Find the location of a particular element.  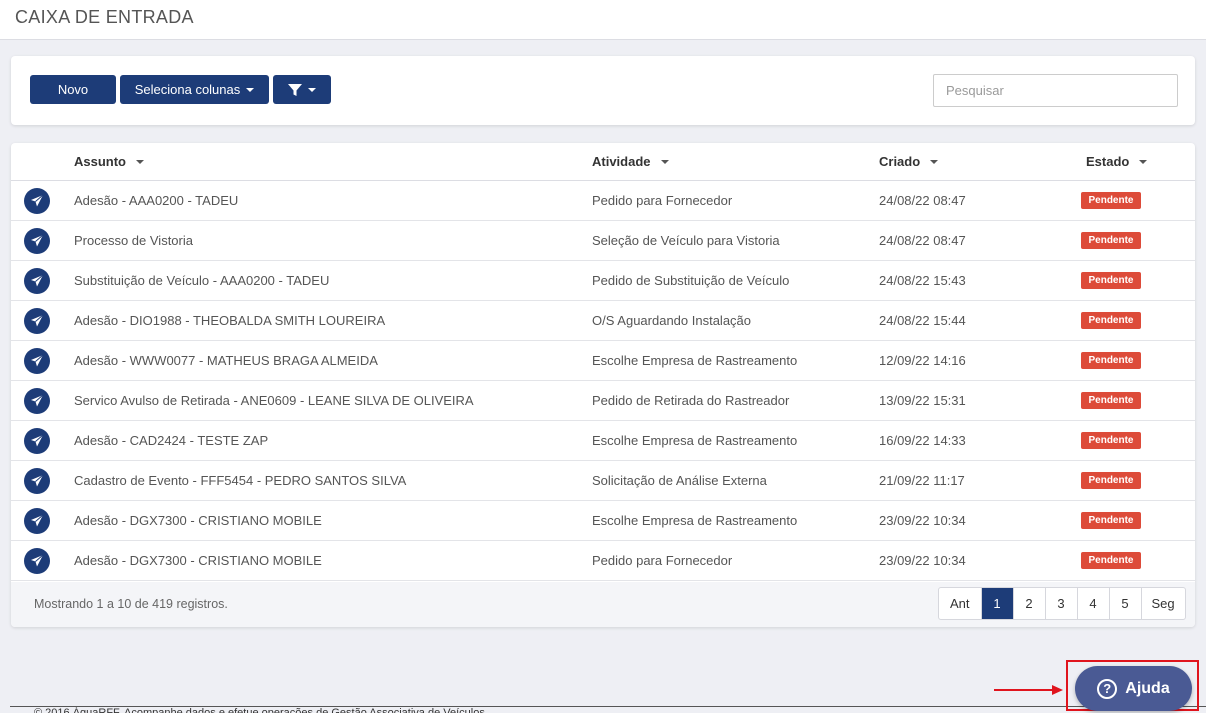

pagination-next: Seg is located at coordinates (1162, 603).